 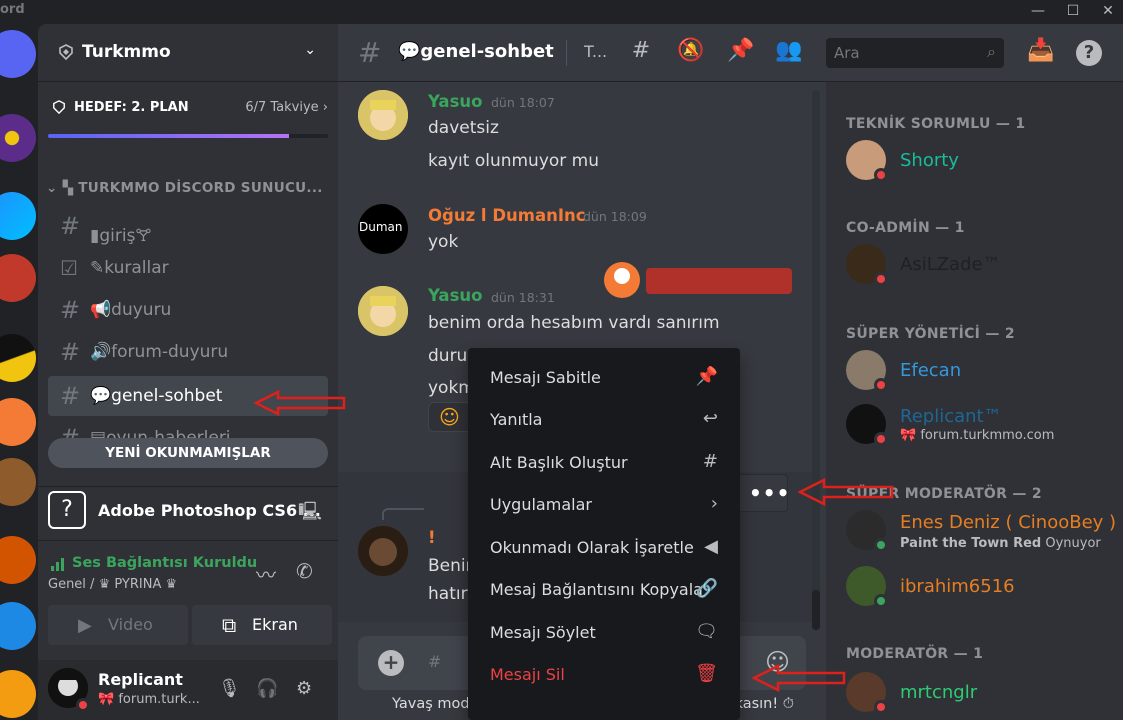 I want to click on scroll-thumb, so click(x=816, y=610).